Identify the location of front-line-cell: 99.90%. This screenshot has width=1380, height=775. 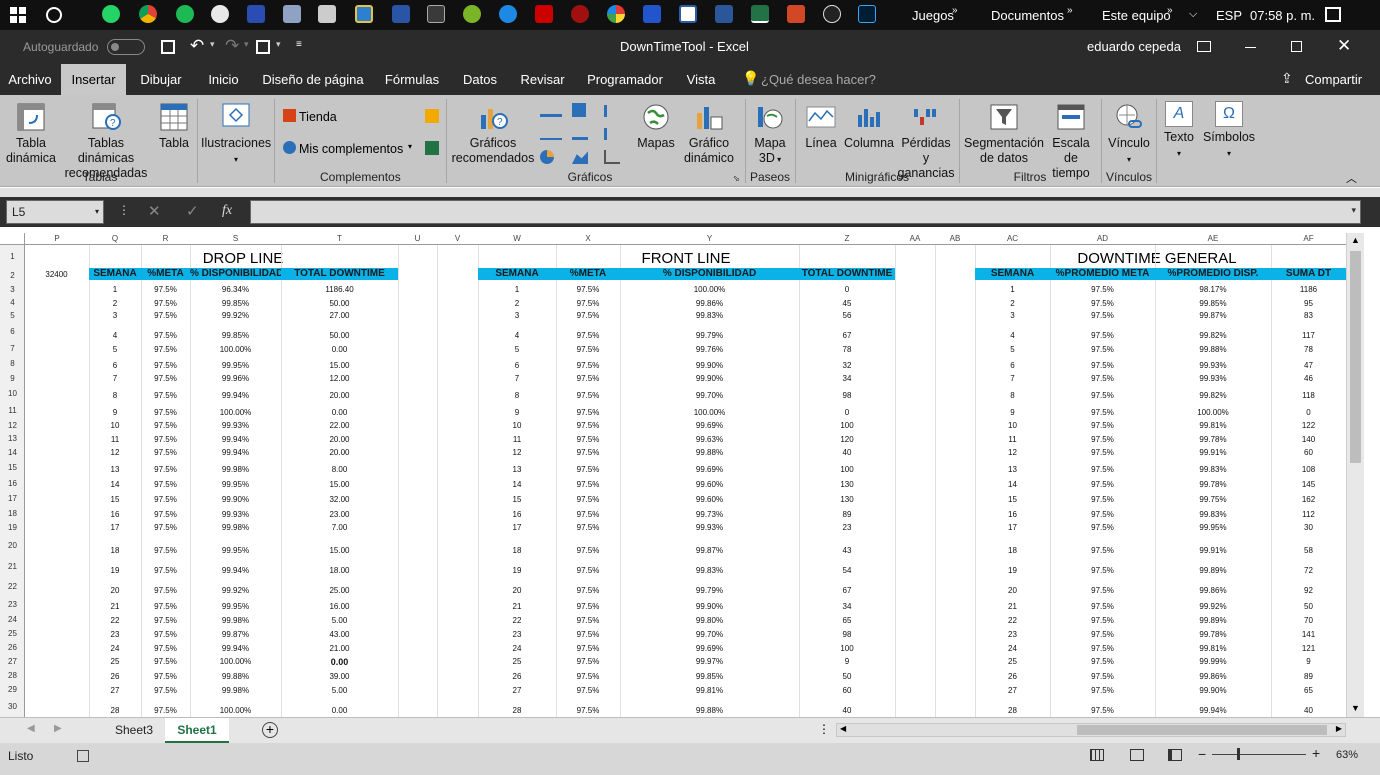
(709, 378).